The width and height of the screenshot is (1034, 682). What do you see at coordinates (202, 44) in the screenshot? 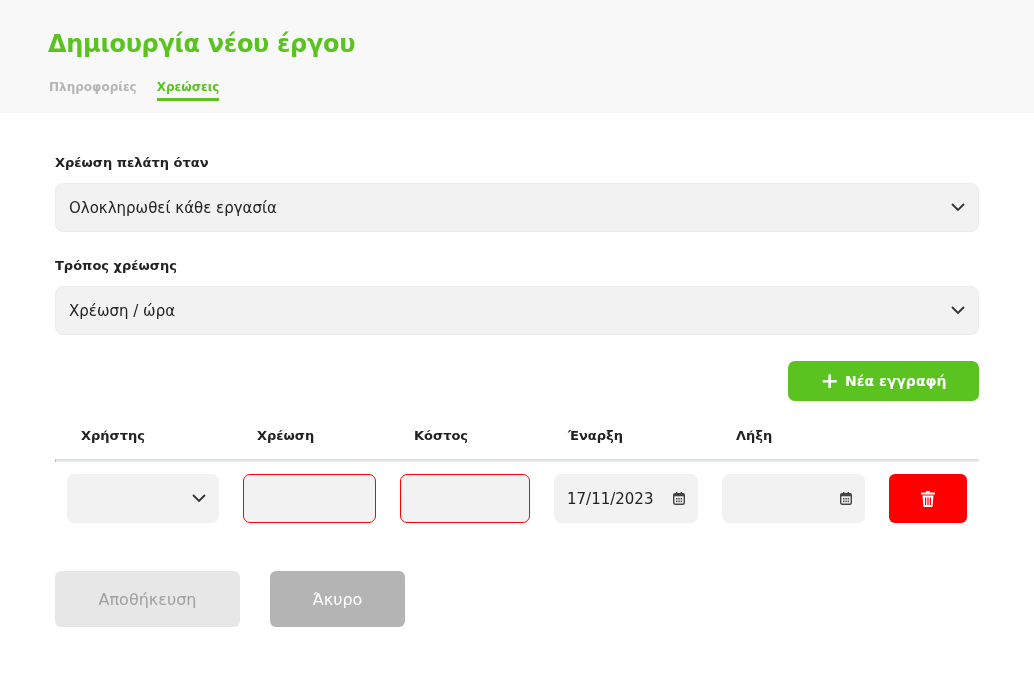
I see `page-title: Δημιουργία νέου έργου` at bounding box center [202, 44].